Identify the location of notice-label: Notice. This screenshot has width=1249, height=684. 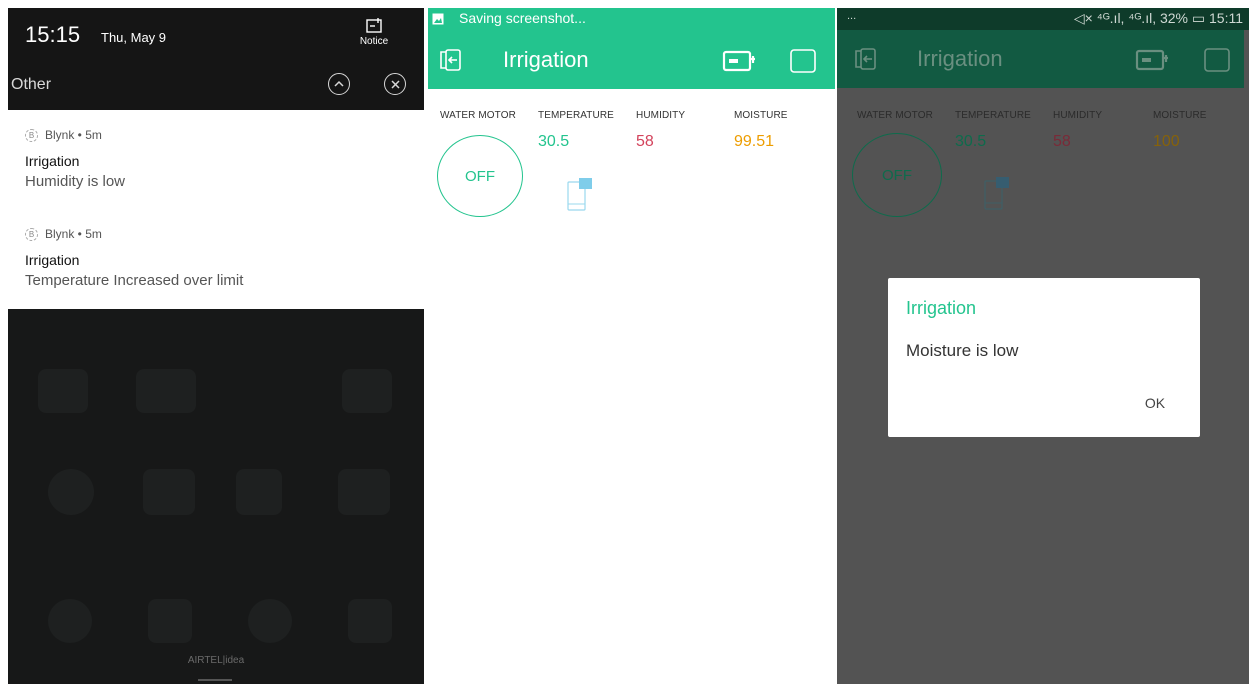
(374, 41).